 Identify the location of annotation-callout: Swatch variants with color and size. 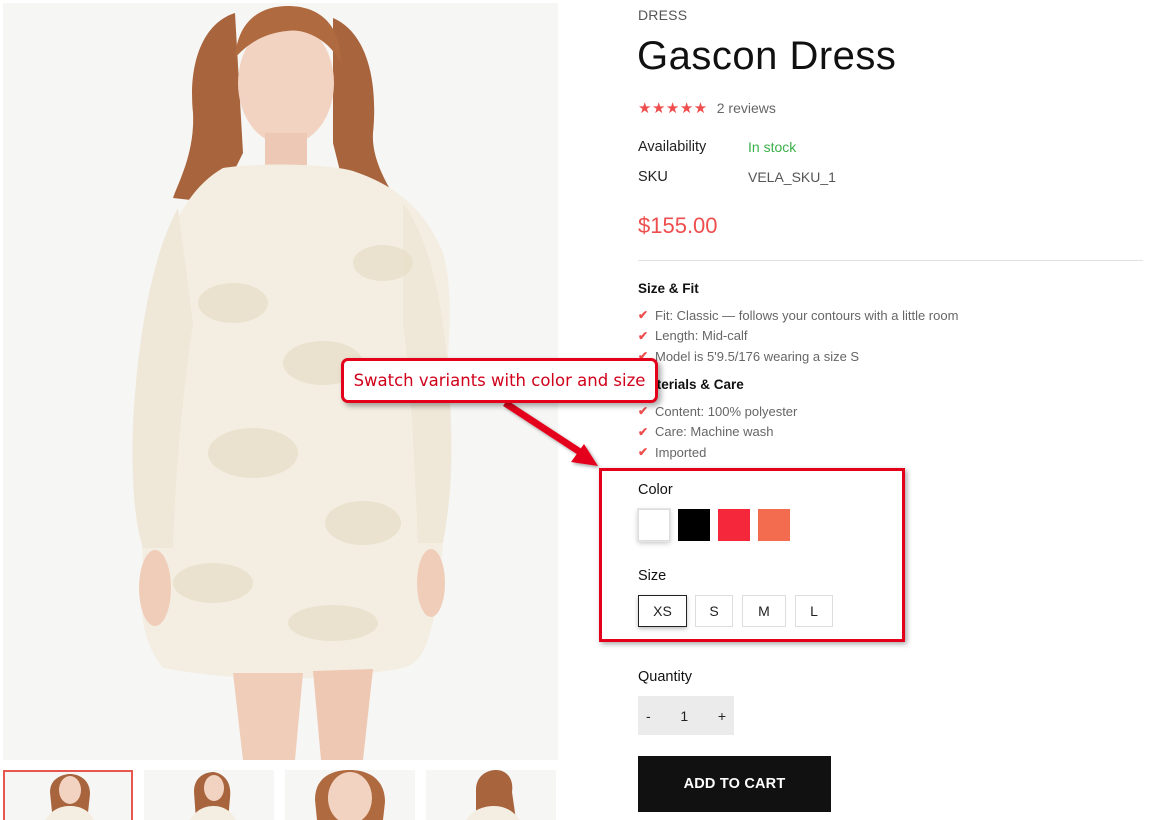
(499, 380).